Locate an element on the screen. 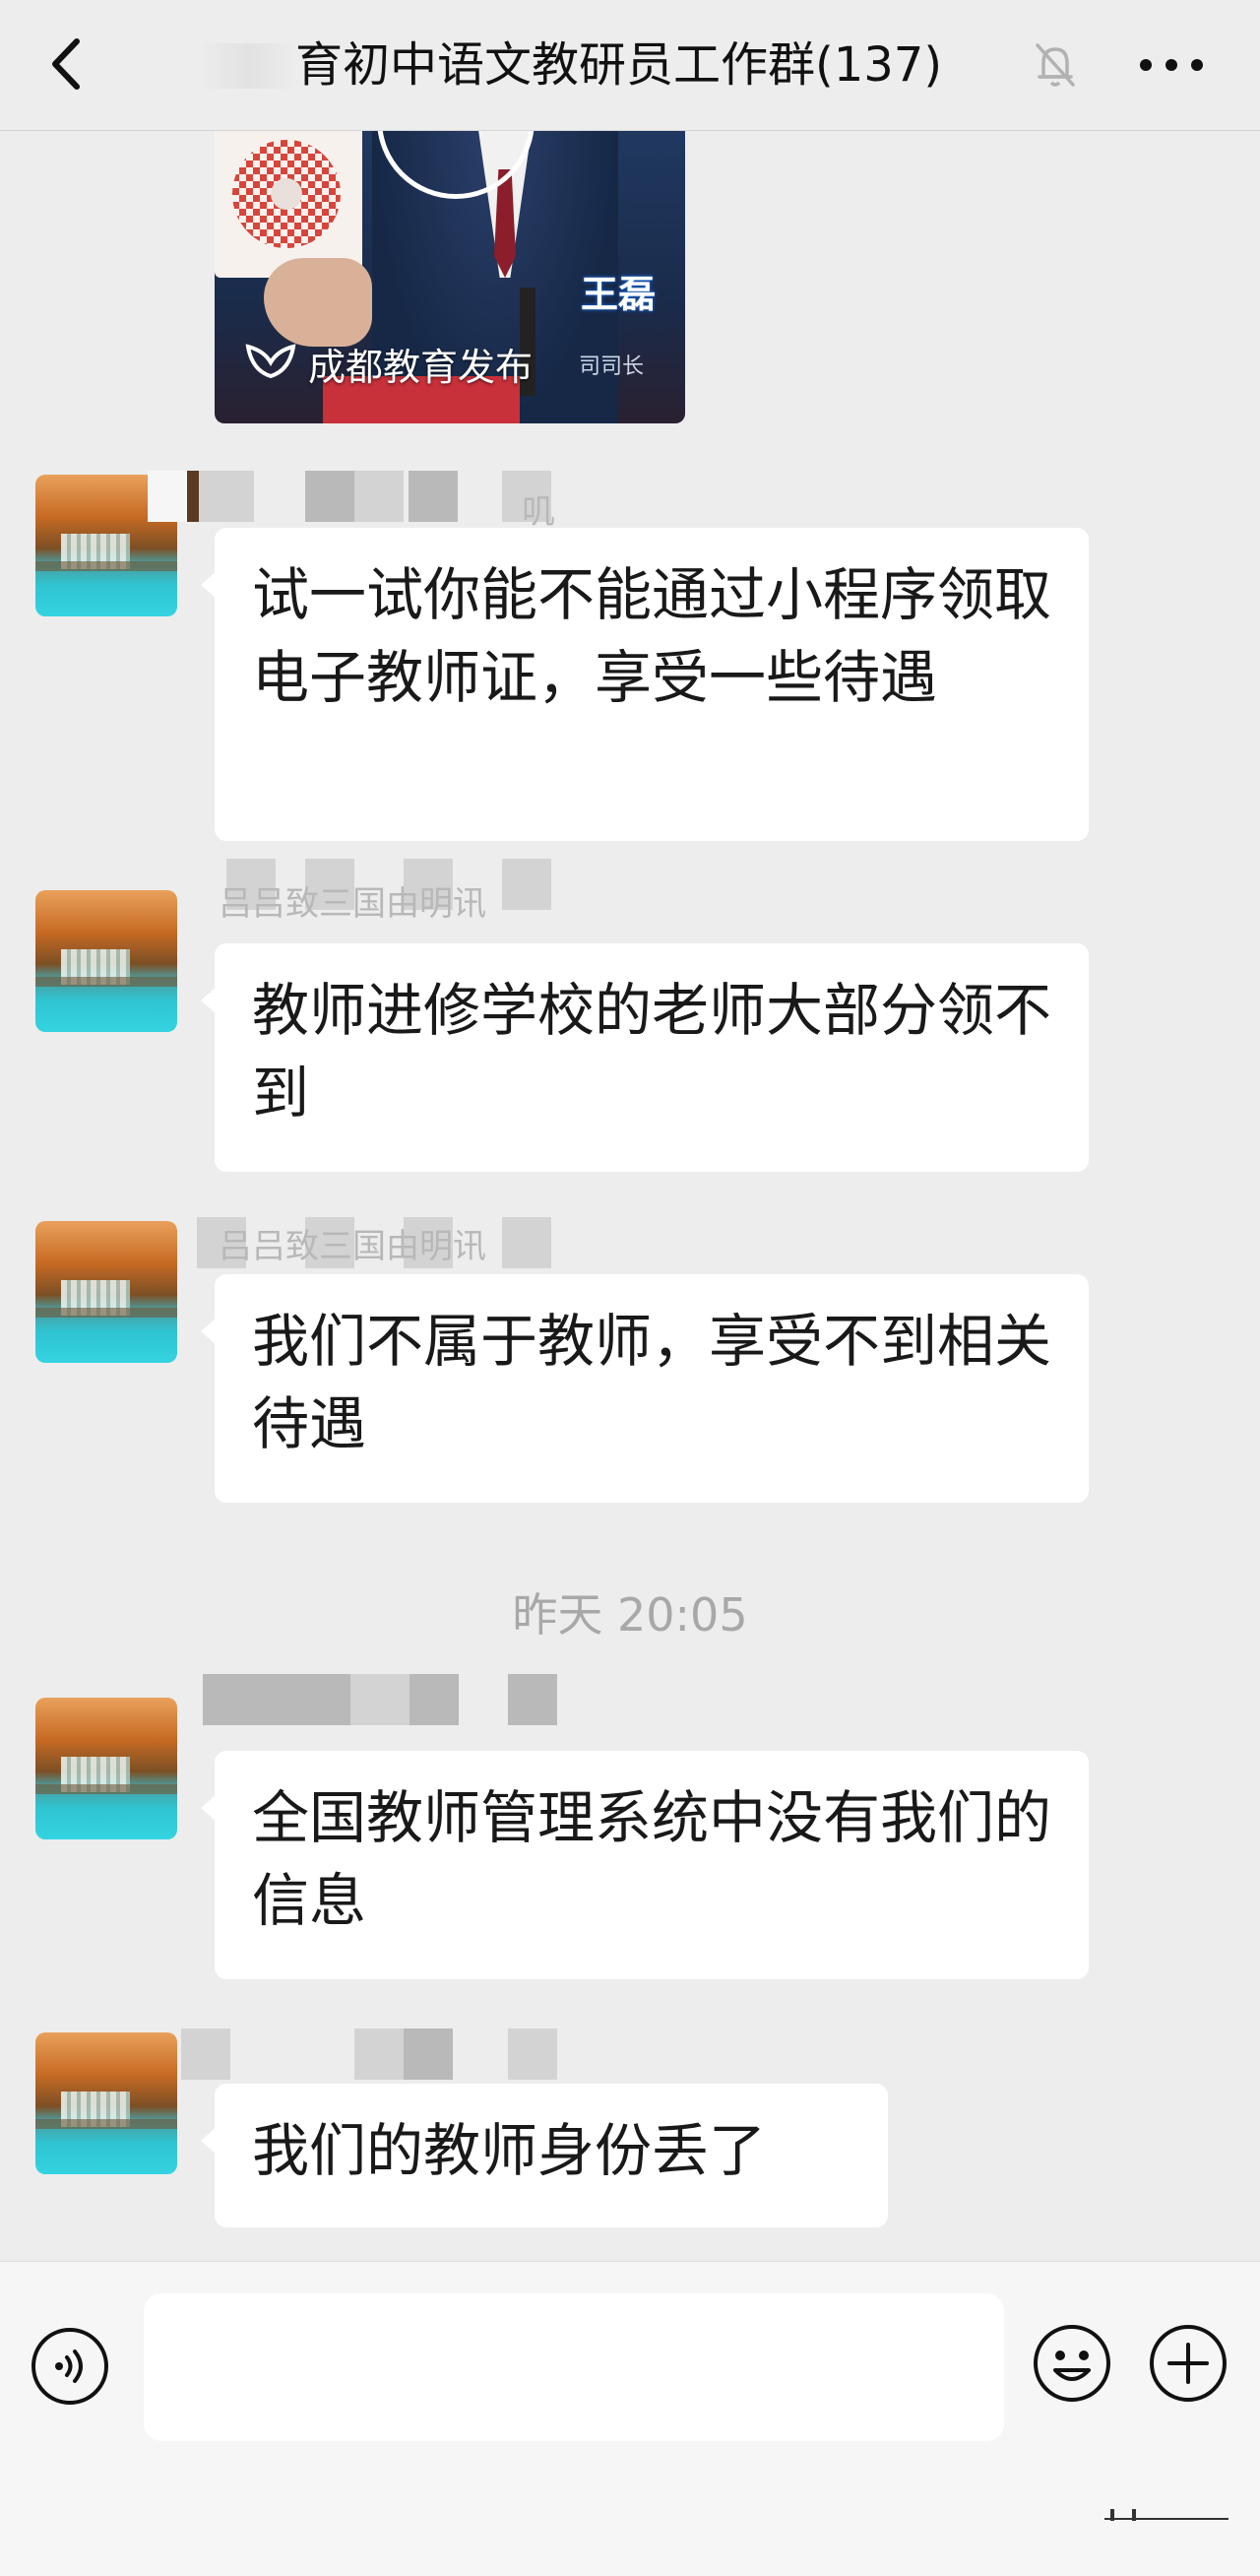  video-message: 王磊 司司长 成都教育发布 is located at coordinates (450, 276).